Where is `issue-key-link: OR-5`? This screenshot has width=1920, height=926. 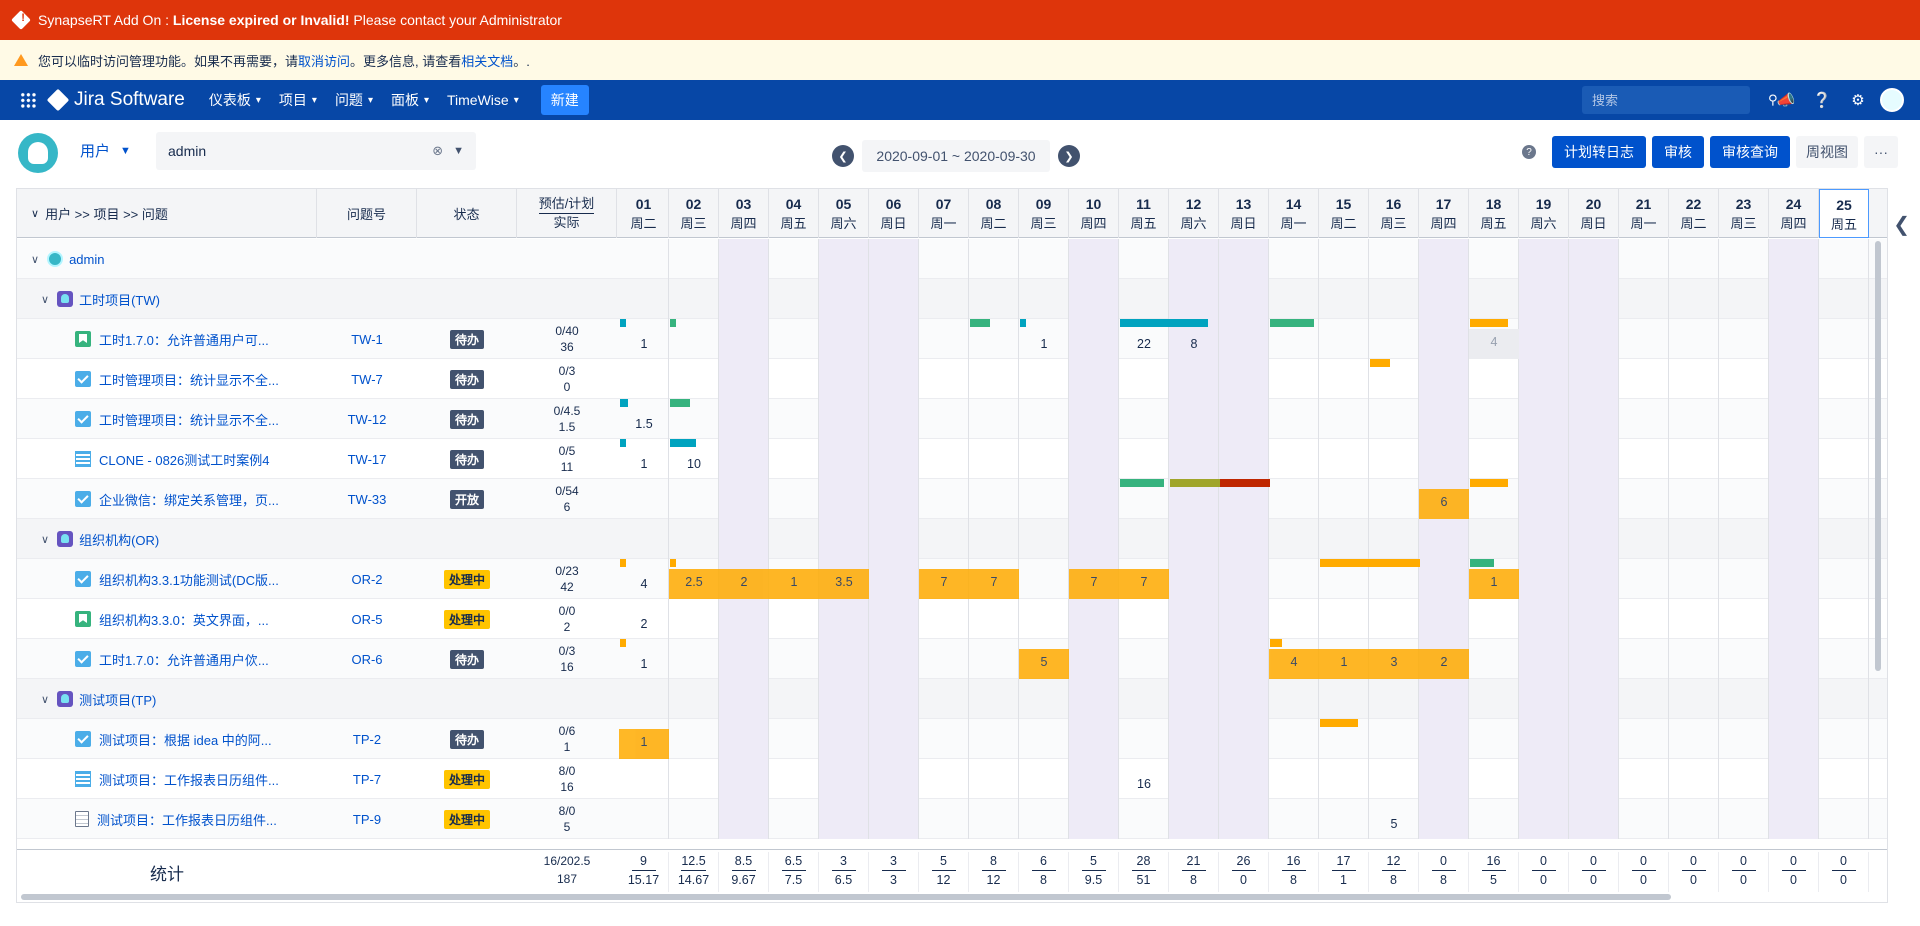 issue-key-link: OR-5 is located at coordinates (367, 619).